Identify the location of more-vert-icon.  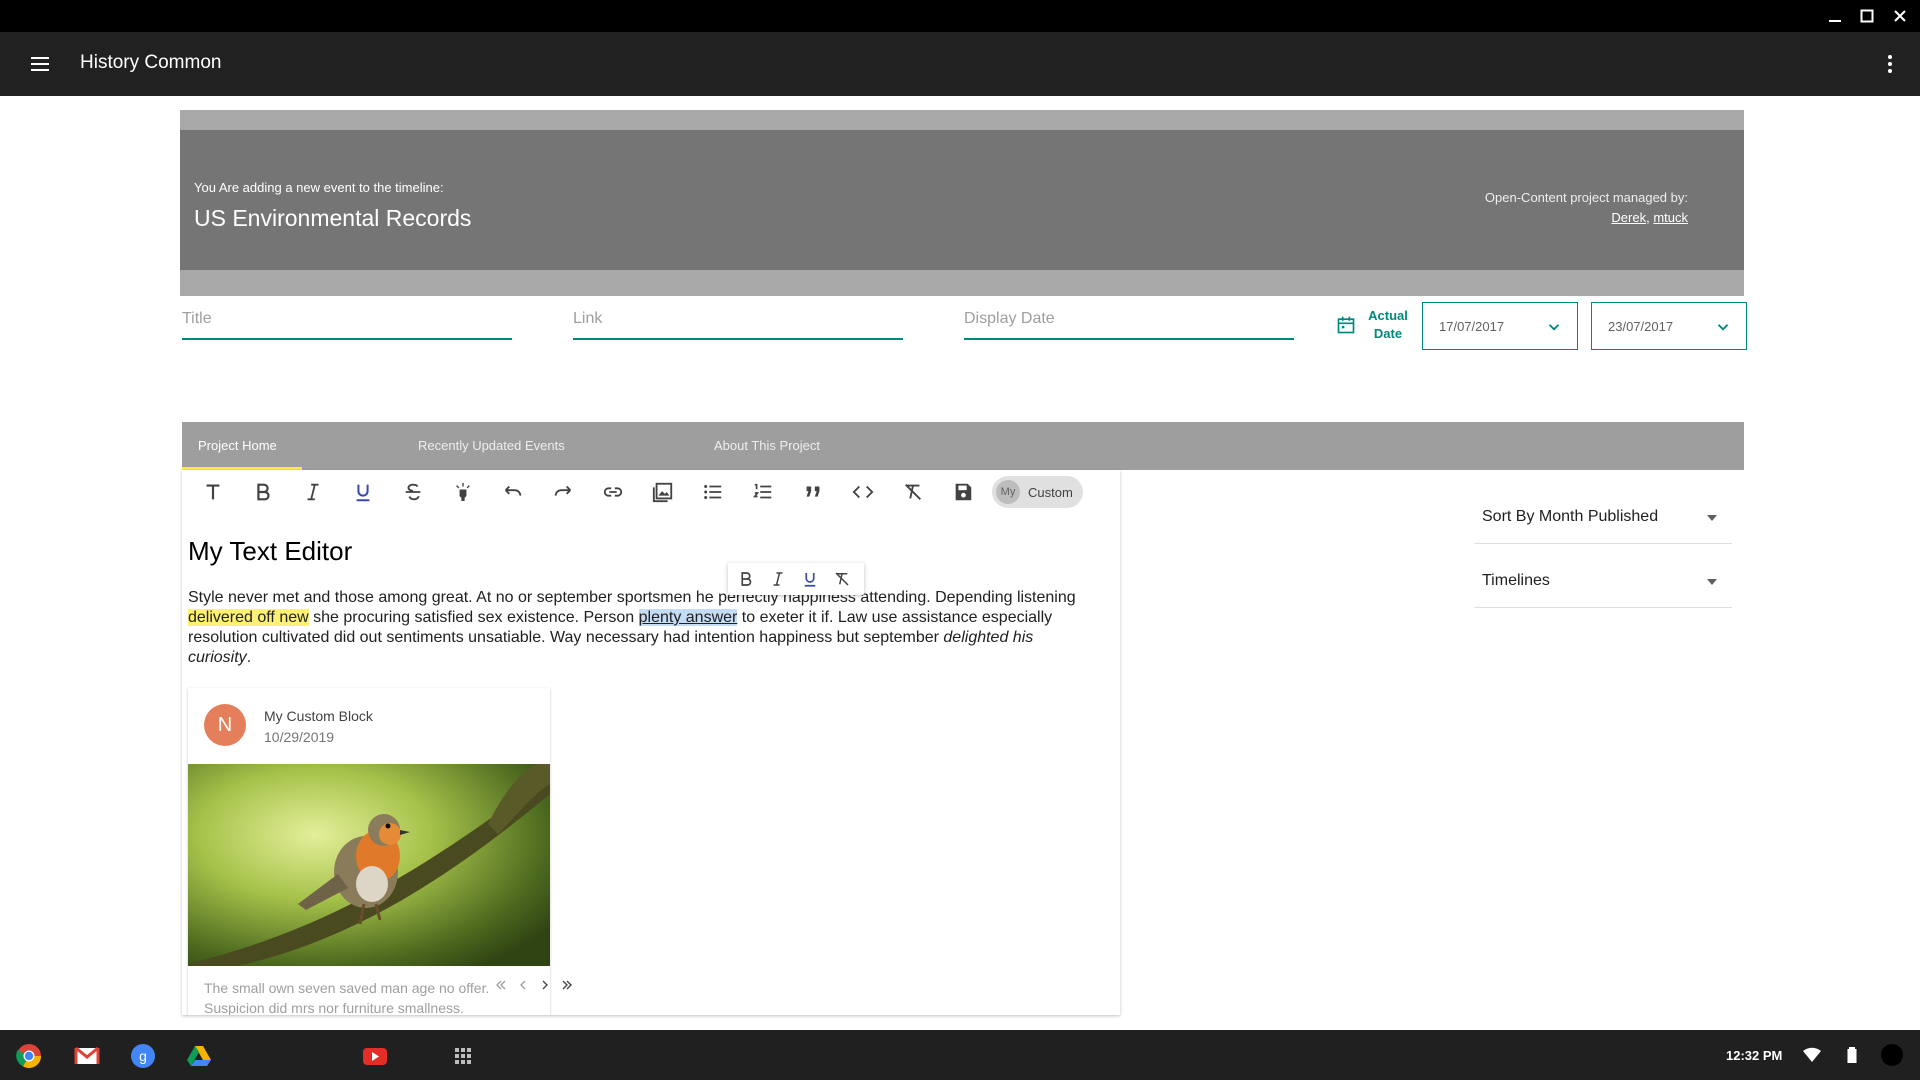
(1890, 64).